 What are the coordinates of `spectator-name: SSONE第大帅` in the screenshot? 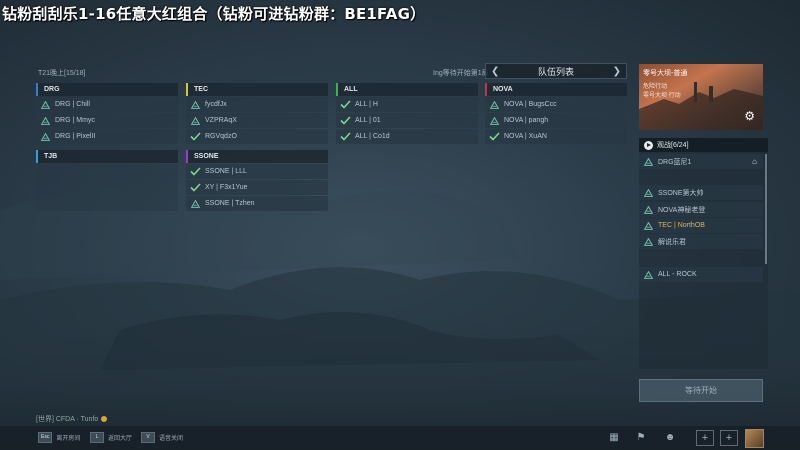 It's located at (681, 193).